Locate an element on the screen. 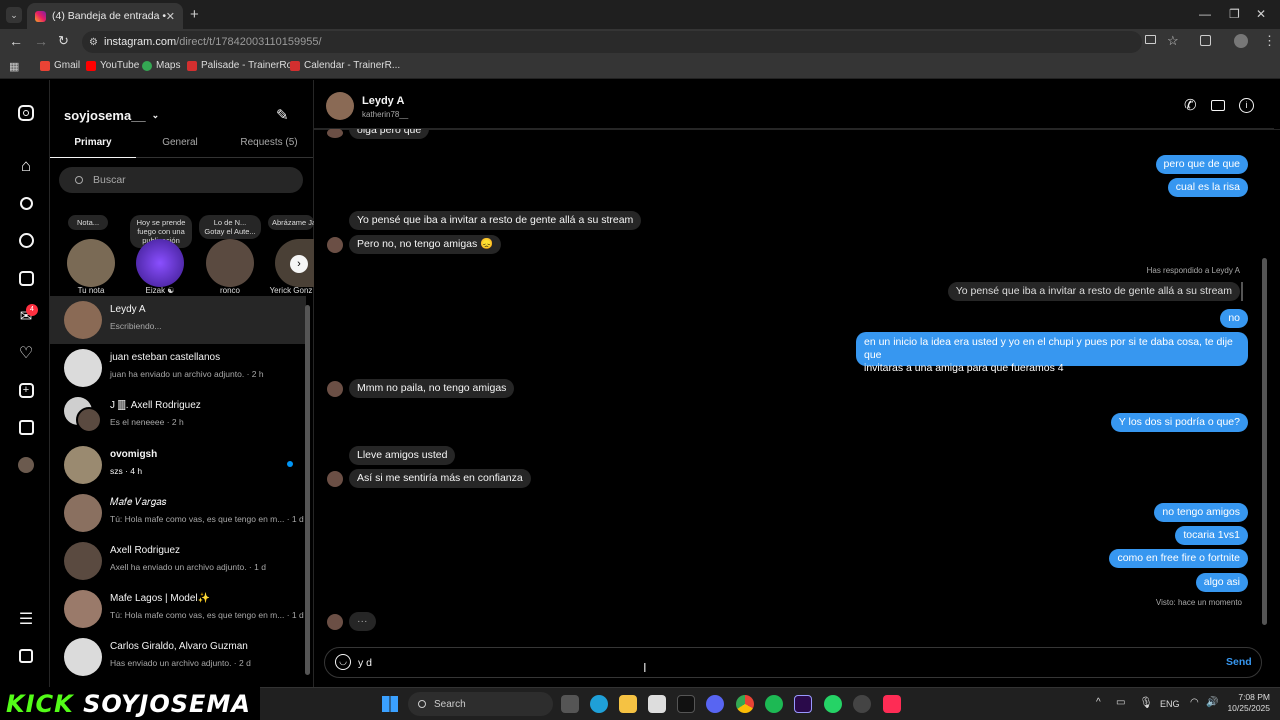 The image size is (1280, 720). obs-icon is located at coordinates (862, 704).